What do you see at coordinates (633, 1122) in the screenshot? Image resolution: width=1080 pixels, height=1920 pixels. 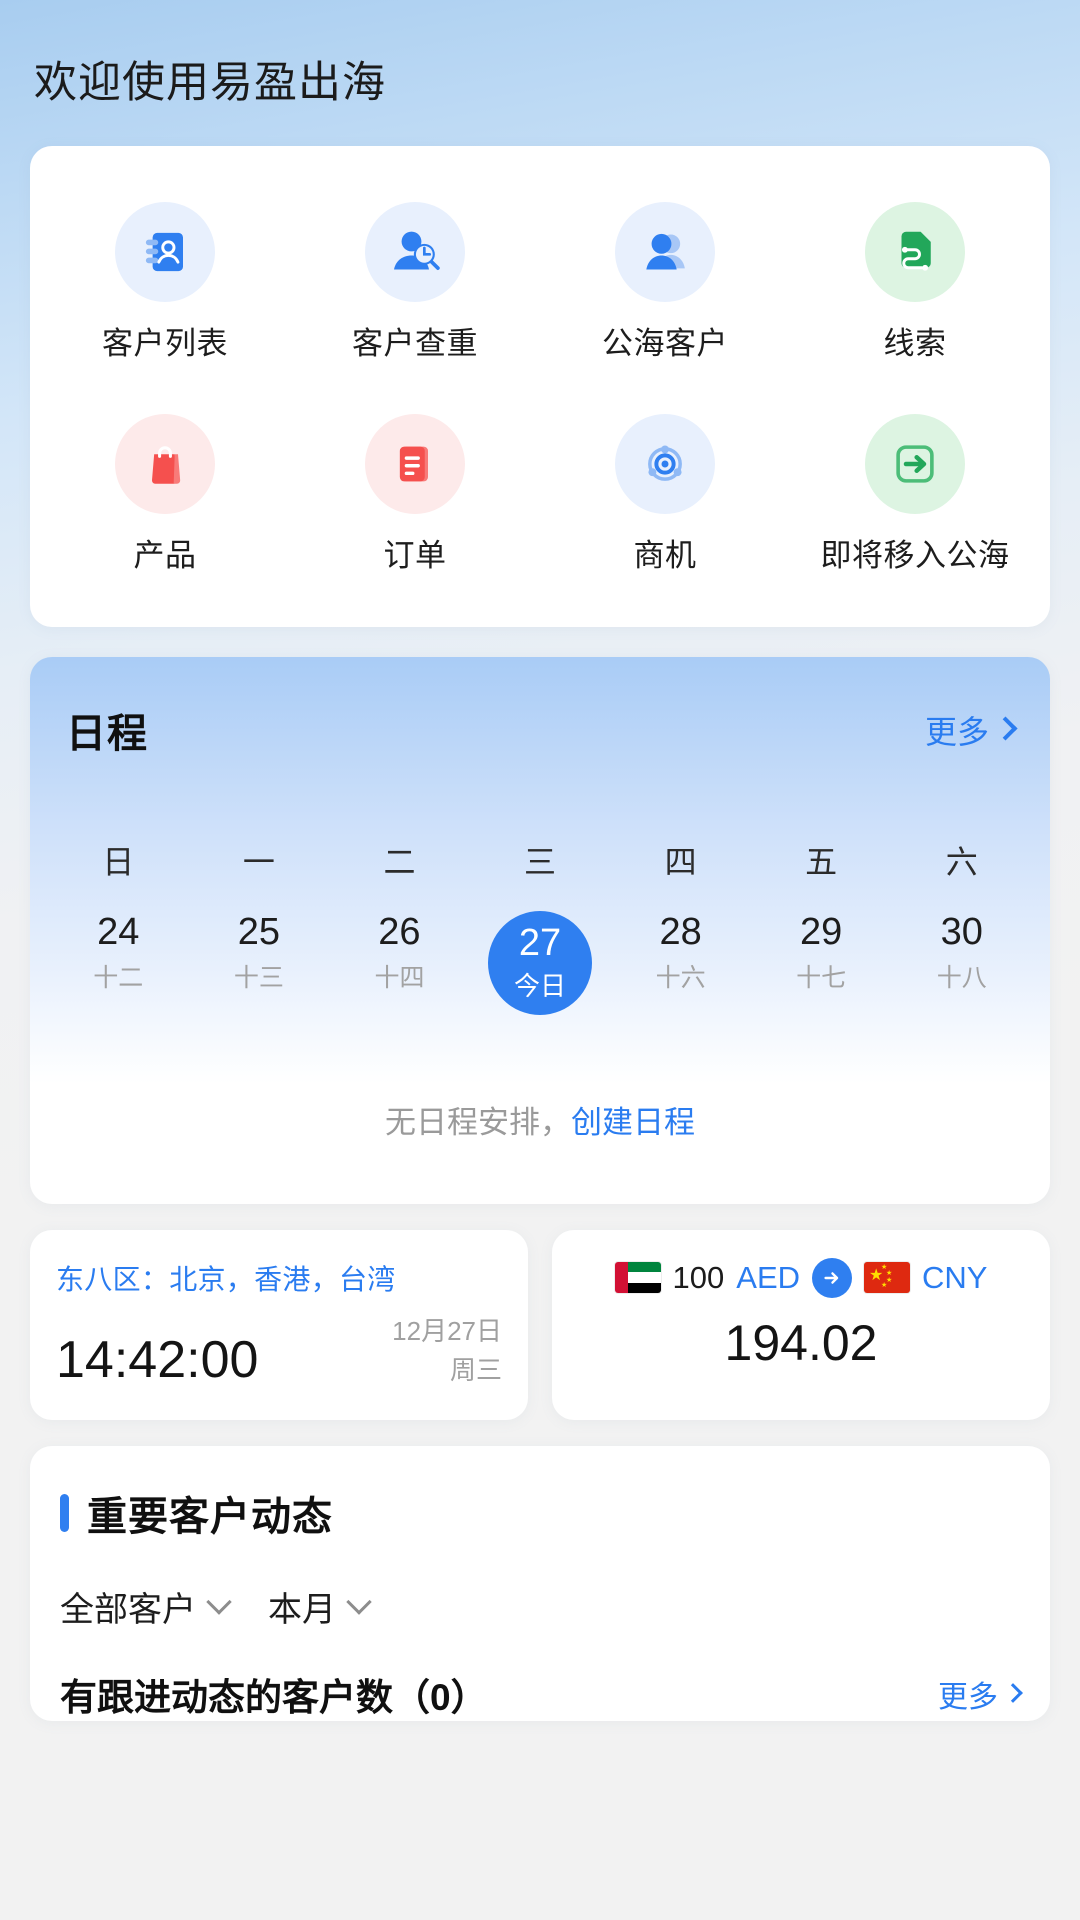 I see `create-schedule-link: 创建日程` at bounding box center [633, 1122].